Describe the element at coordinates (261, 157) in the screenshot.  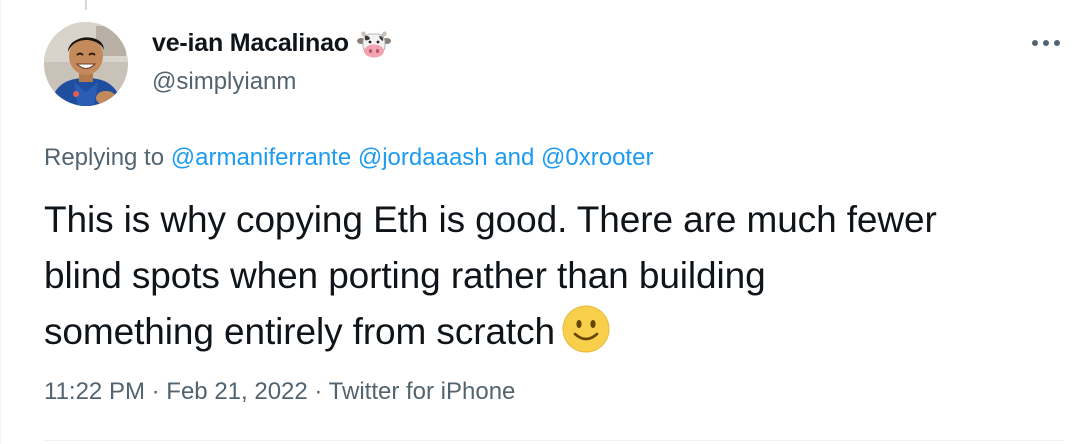
I see `mention-link-armaniferrante: @armaniferrante` at that location.